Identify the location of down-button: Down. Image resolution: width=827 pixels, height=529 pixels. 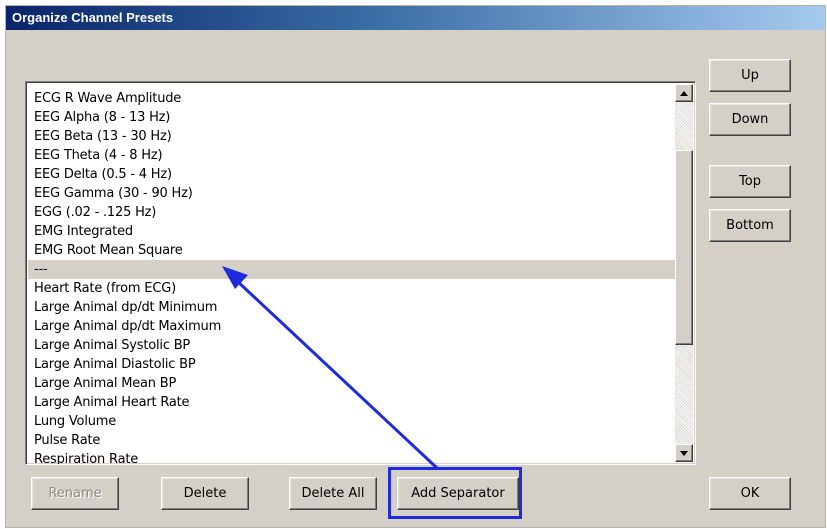
(750, 119).